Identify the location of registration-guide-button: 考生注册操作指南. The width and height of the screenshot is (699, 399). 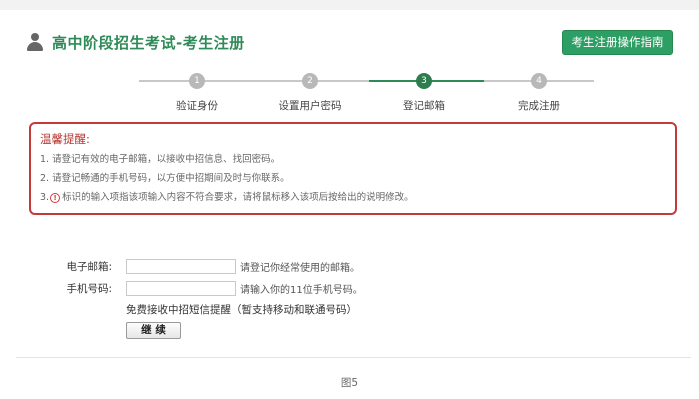
(617, 42).